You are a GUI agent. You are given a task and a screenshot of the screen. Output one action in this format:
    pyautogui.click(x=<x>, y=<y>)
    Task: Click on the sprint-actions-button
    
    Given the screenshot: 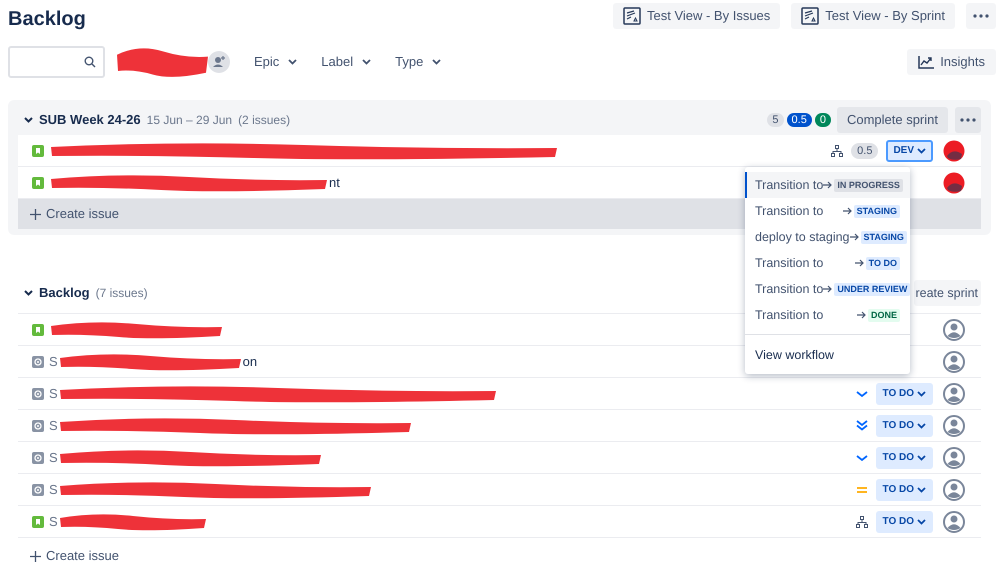 What is the action you would take?
    pyautogui.click(x=968, y=120)
    